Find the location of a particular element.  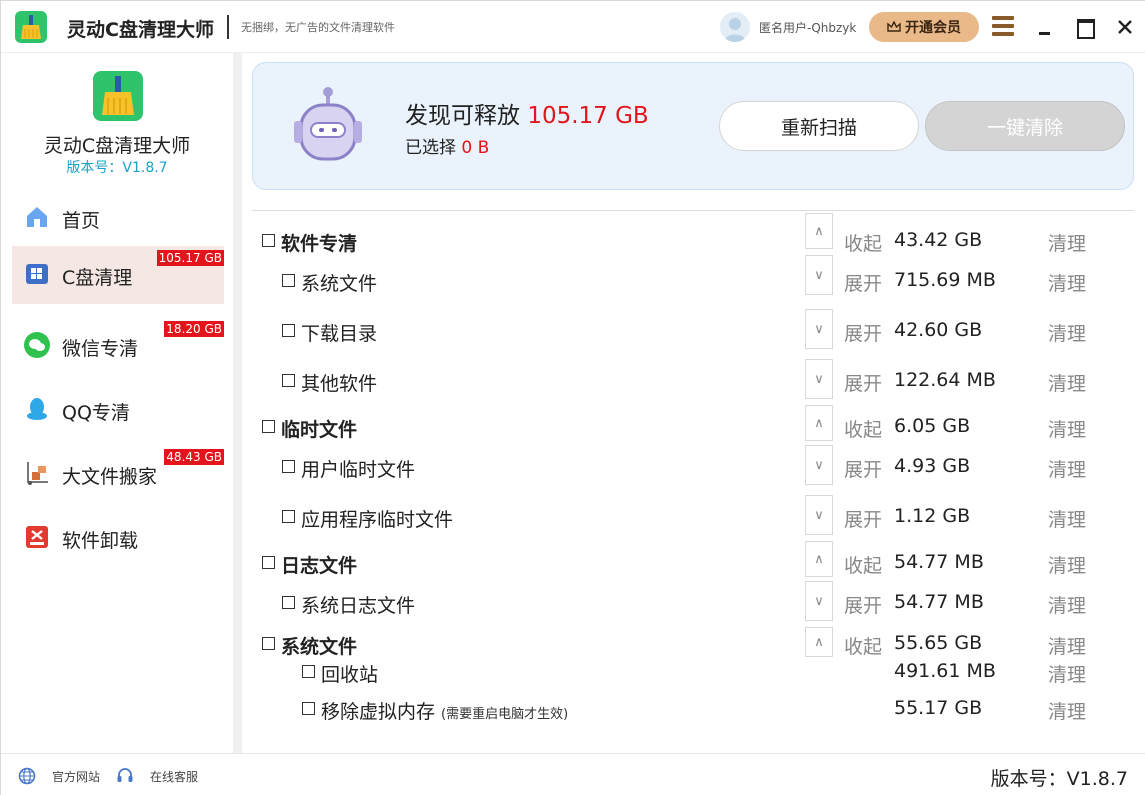

username: 匿名用户-Qhbzyk is located at coordinates (807, 27).